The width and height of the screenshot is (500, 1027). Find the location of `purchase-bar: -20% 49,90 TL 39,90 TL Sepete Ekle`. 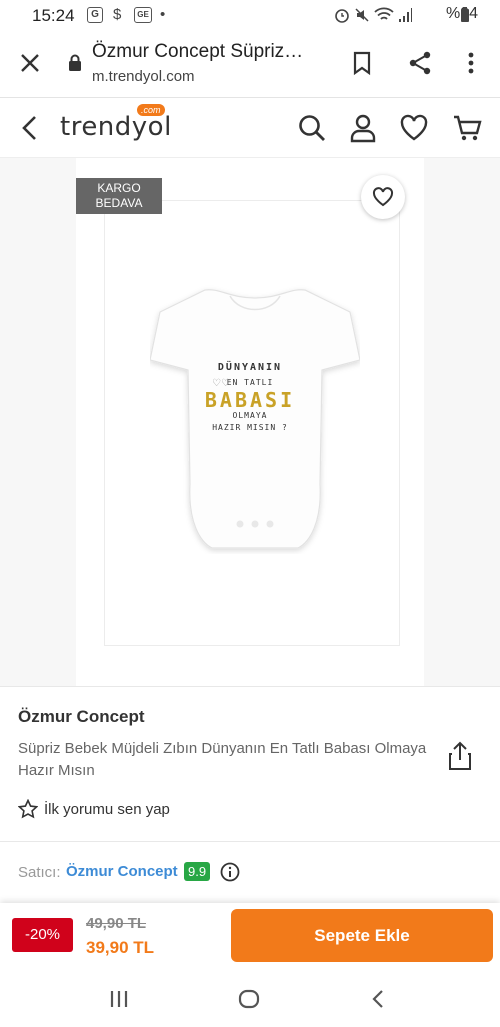

purchase-bar: -20% 49,90 TL 39,90 TL Sepete Ekle is located at coordinates (250, 936).